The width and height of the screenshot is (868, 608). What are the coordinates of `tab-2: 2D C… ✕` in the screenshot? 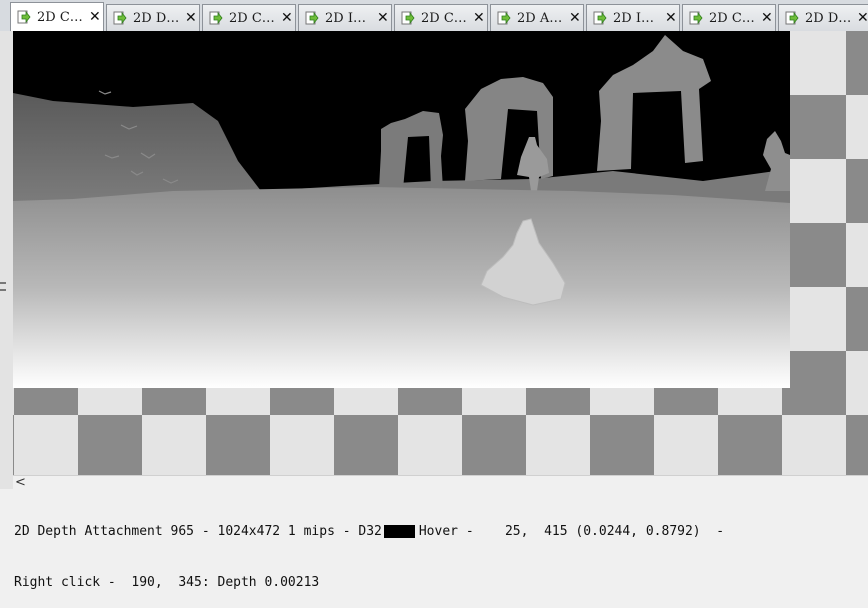 It's located at (249, 17).